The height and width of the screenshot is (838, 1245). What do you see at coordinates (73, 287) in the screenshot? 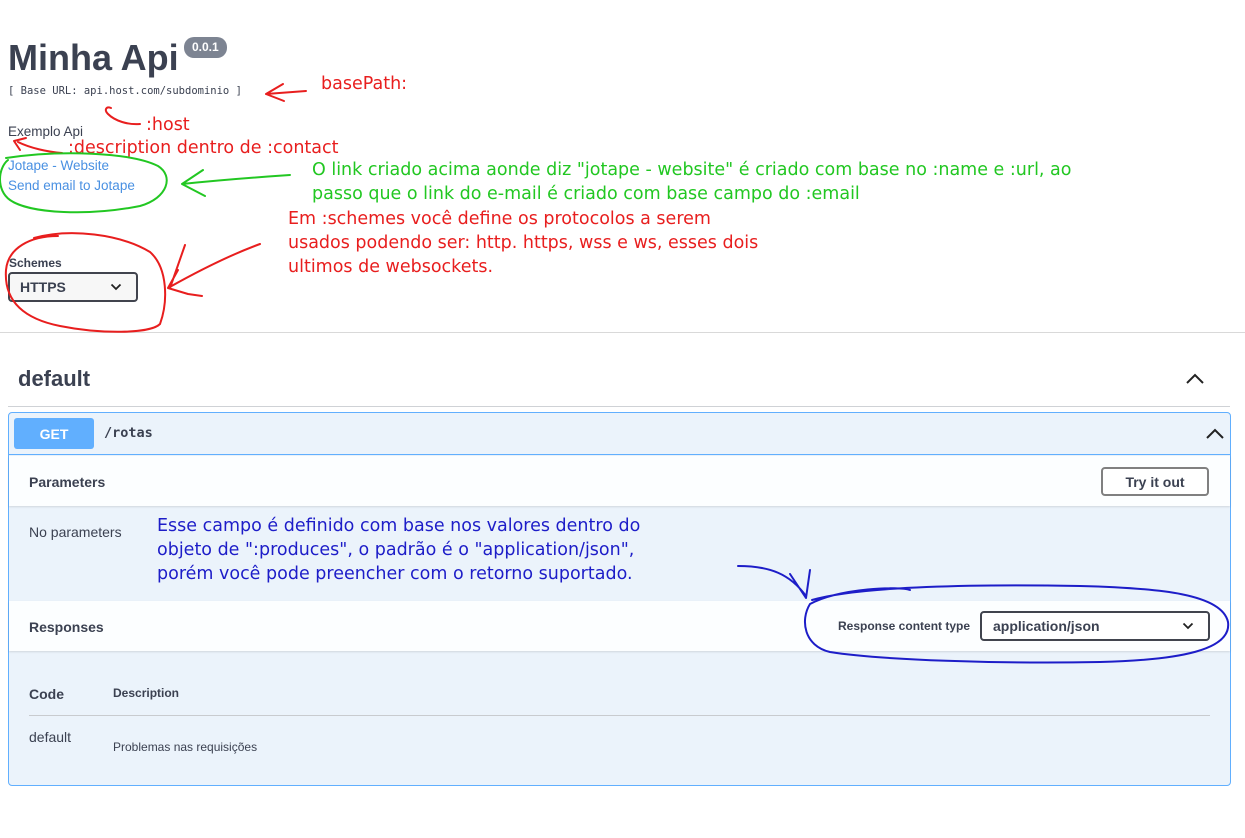
I see `schemes-select: HTTPS` at bounding box center [73, 287].